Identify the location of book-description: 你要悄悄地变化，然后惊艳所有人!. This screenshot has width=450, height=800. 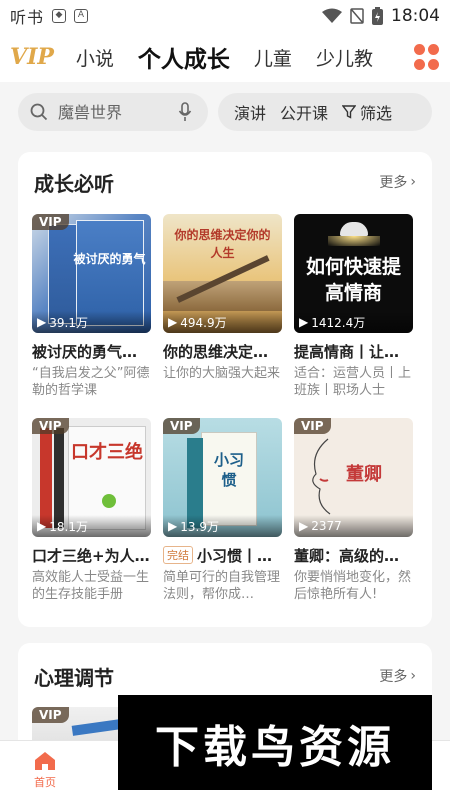
(353, 586).